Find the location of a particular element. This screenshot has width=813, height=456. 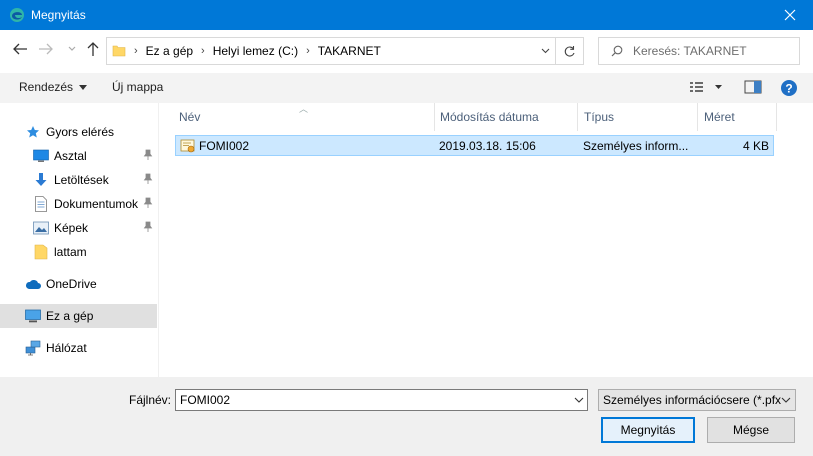

sidebar-item-label: Ez a gép is located at coordinates (70, 316).